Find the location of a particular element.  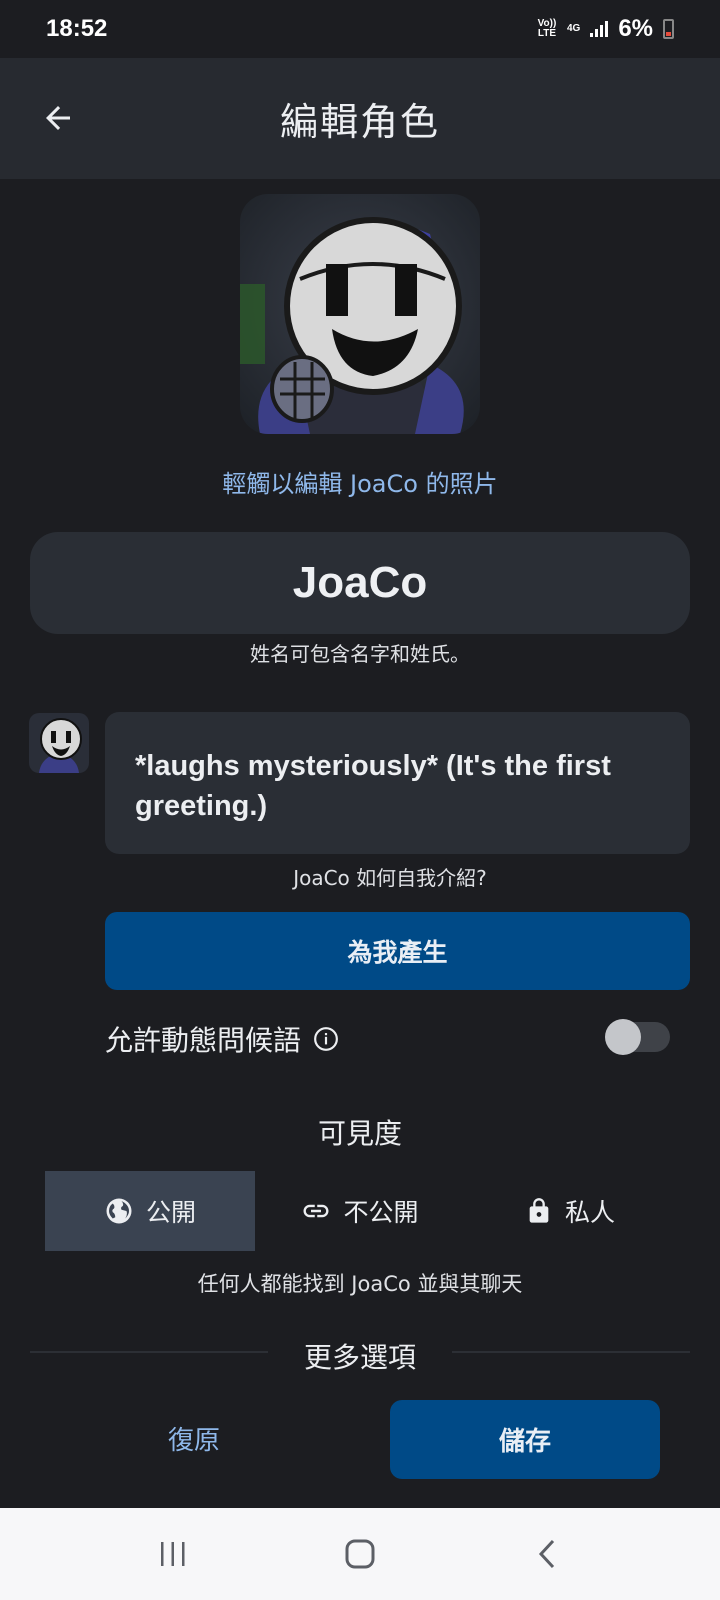

system-nav-bar is located at coordinates (360, 1554).